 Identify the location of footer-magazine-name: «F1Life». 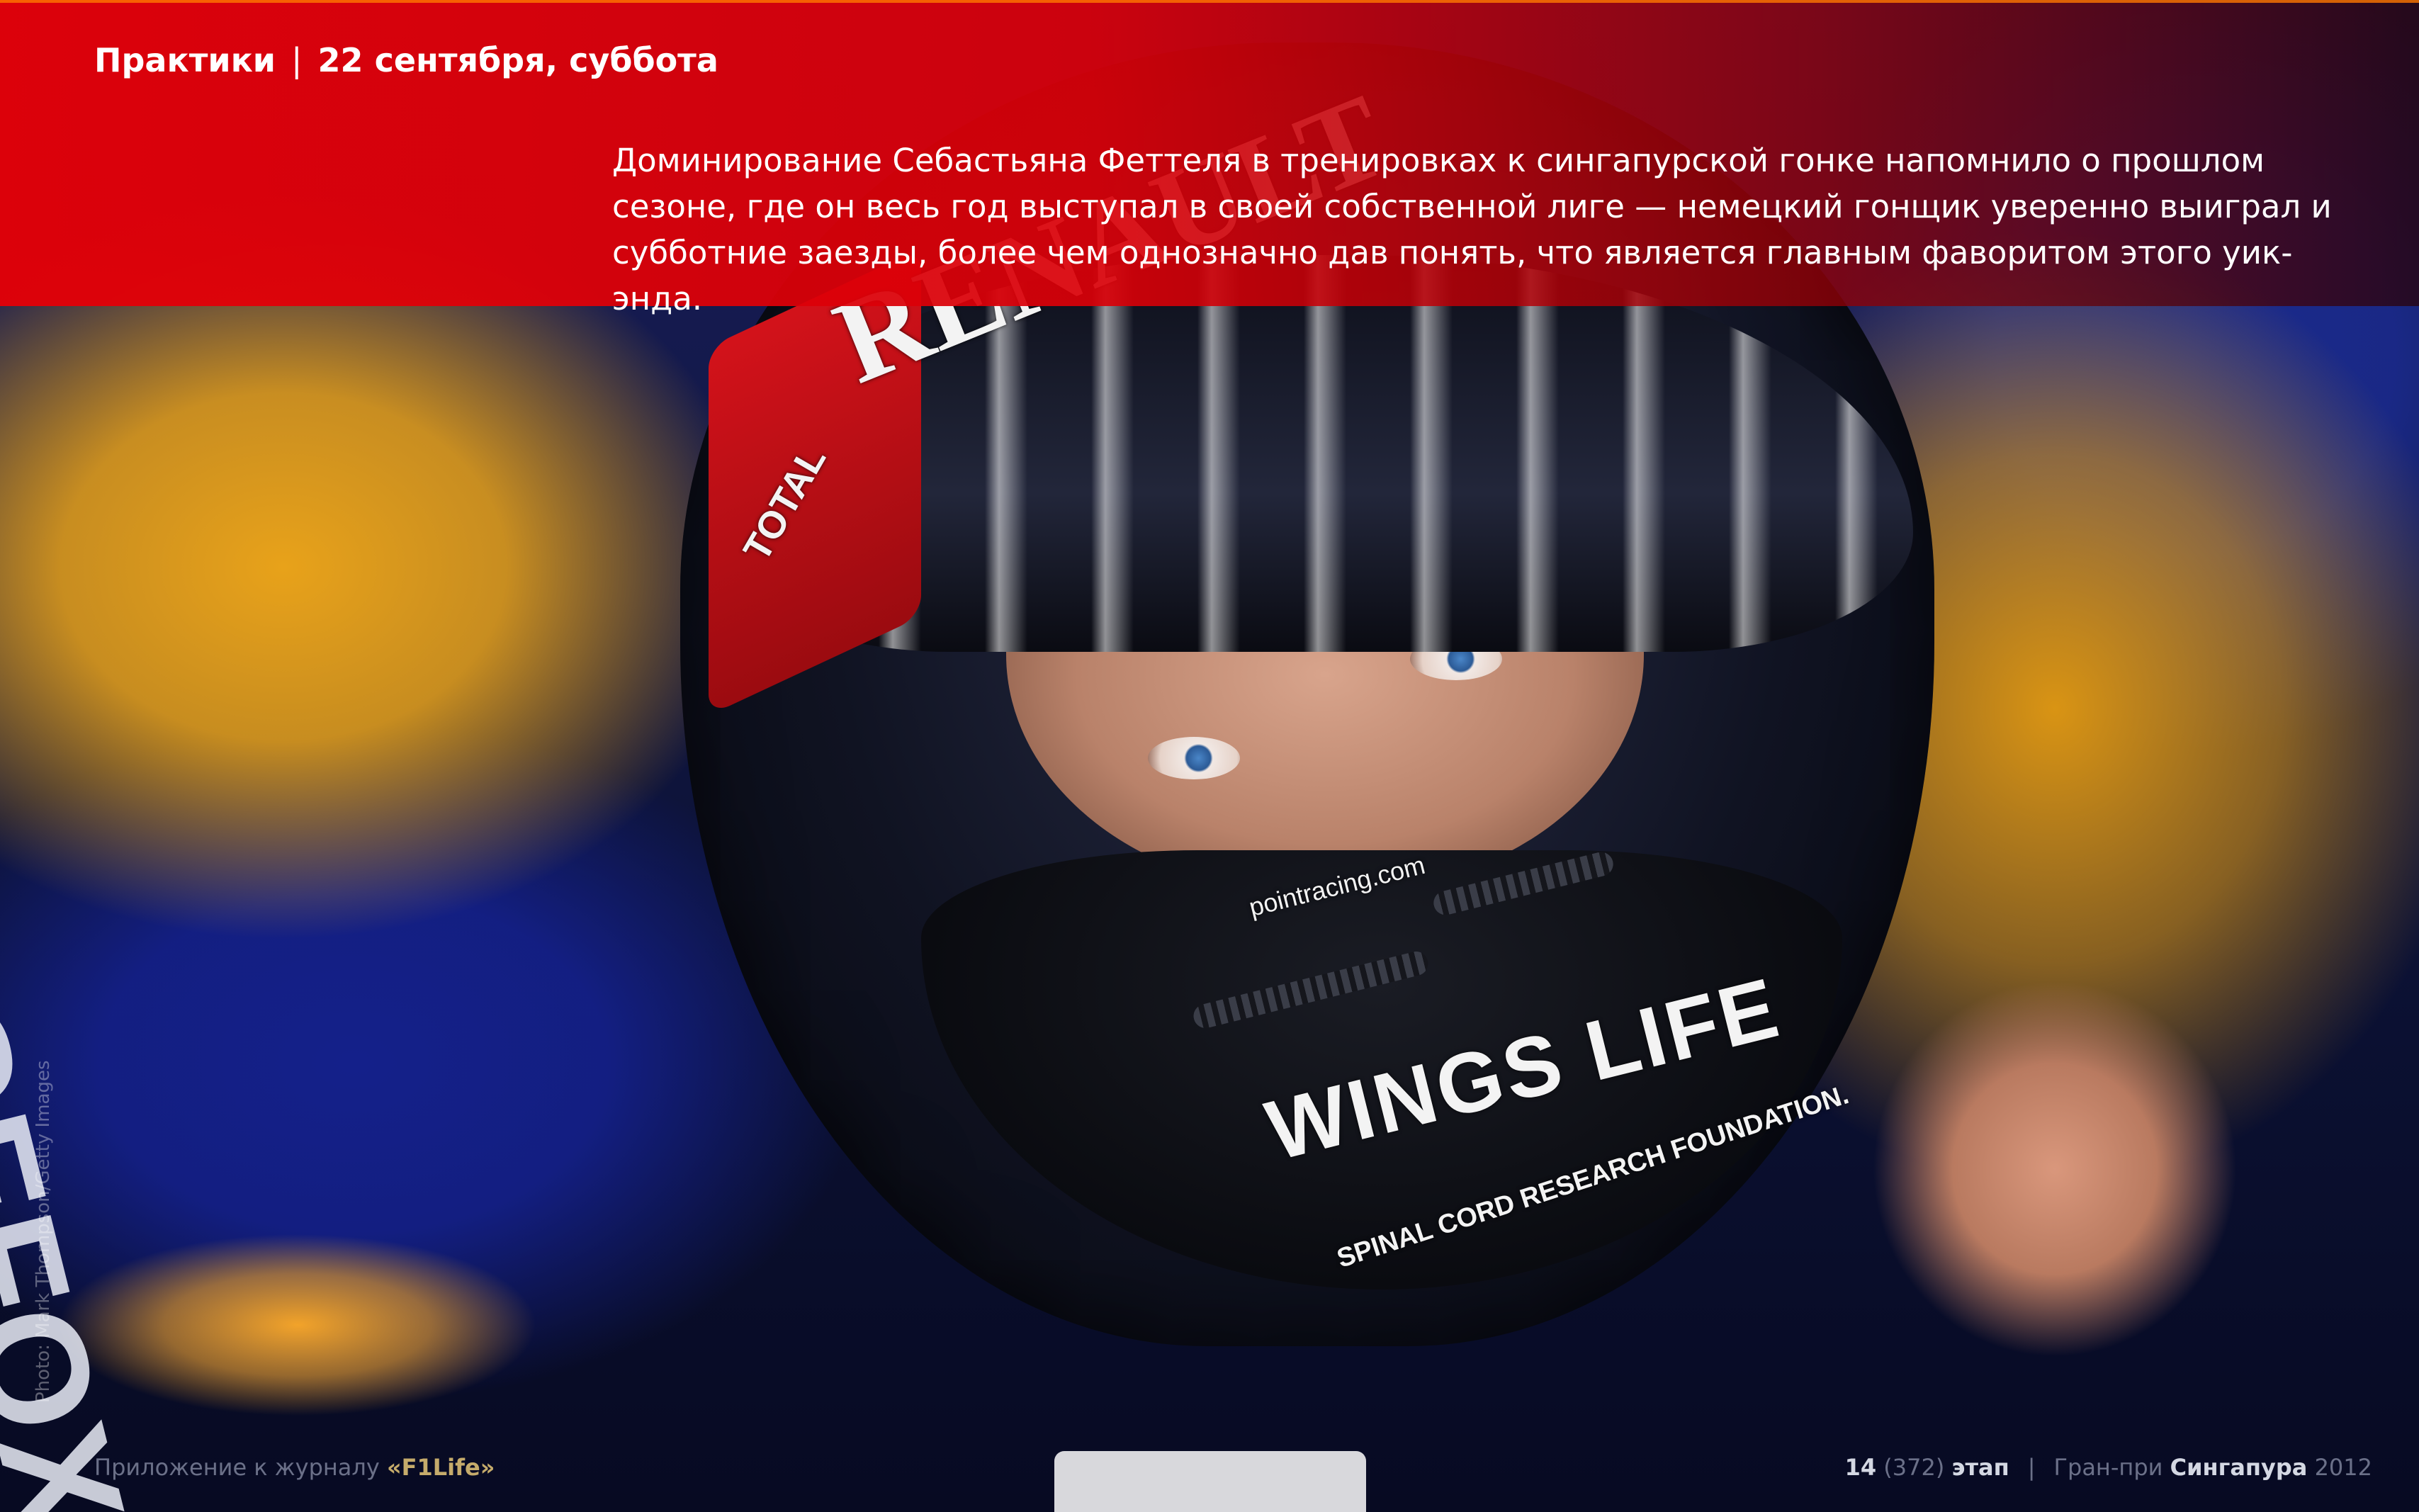
(440, 1467).